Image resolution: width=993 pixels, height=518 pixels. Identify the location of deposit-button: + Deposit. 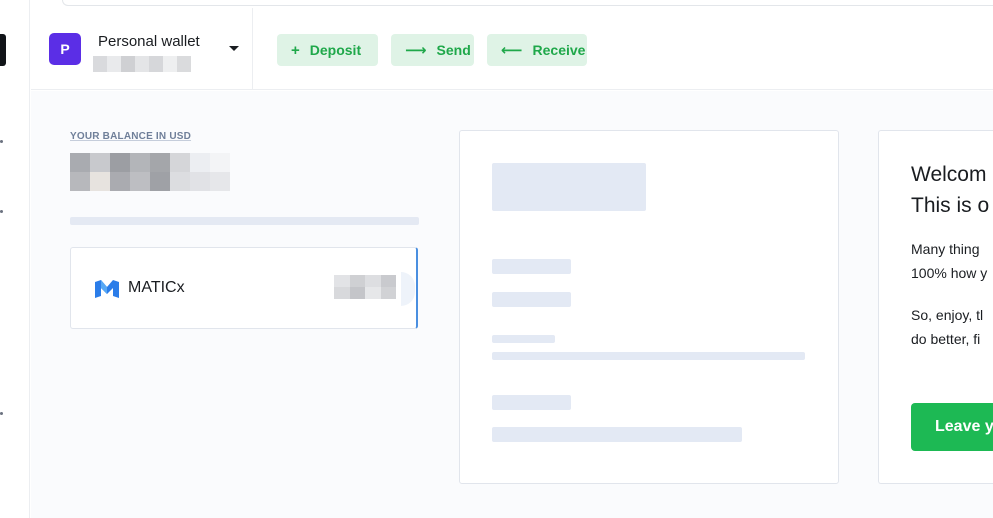
(327, 50).